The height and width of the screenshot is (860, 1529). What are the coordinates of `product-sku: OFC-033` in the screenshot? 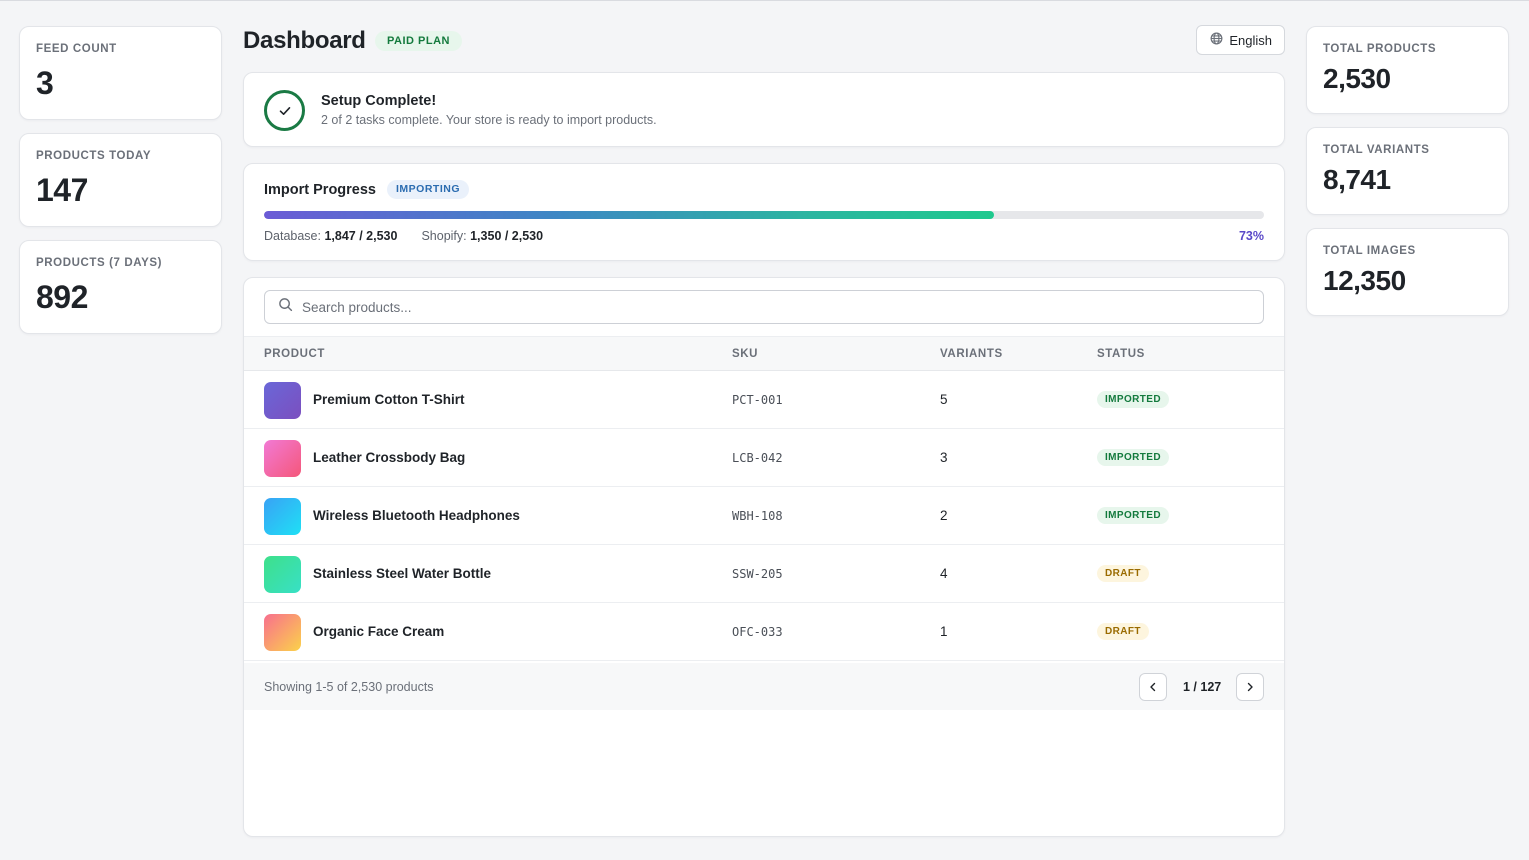 It's located at (757, 632).